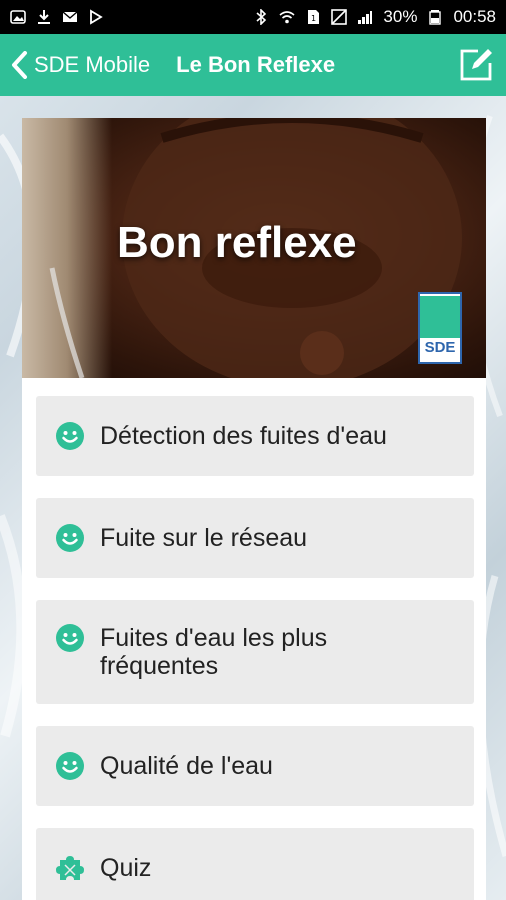 The height and width of the screenshot is (900, 506). Describe the element at coordinates (44, 17) in the screenshot. I see `download-icon` at that location.